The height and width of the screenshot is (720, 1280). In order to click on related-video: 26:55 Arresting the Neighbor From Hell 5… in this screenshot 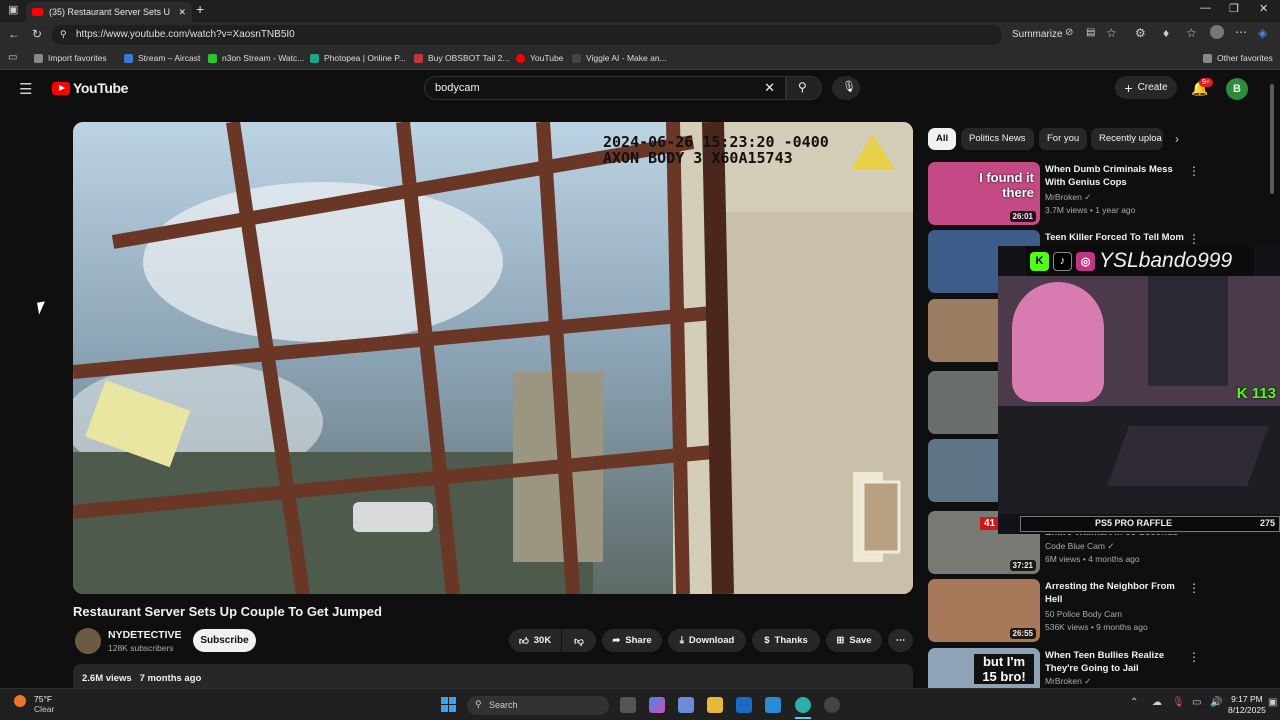, I will do `click(1103, 611)`.